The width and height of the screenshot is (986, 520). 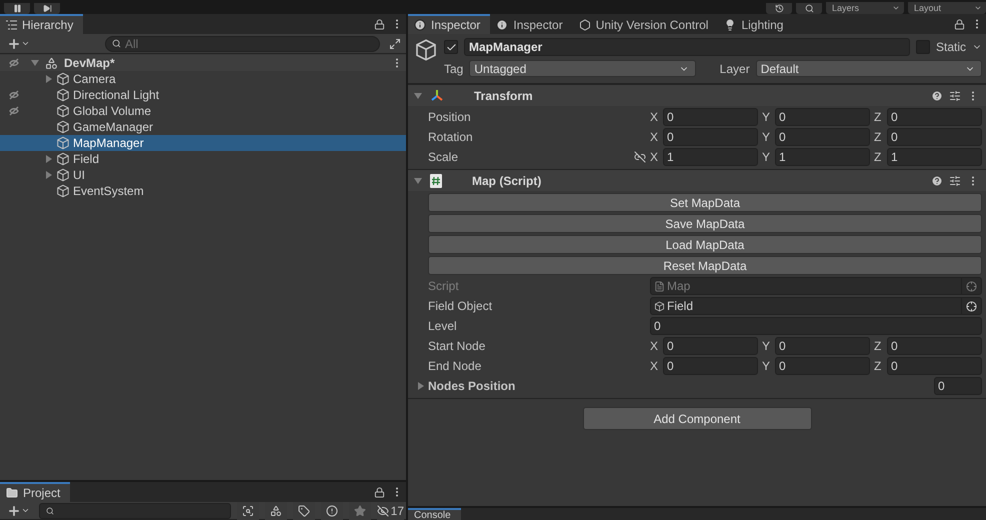 What do you see at coordinates (779, 8) in the screenshot?
I see `history-icon` at bounding box center [779, 8].